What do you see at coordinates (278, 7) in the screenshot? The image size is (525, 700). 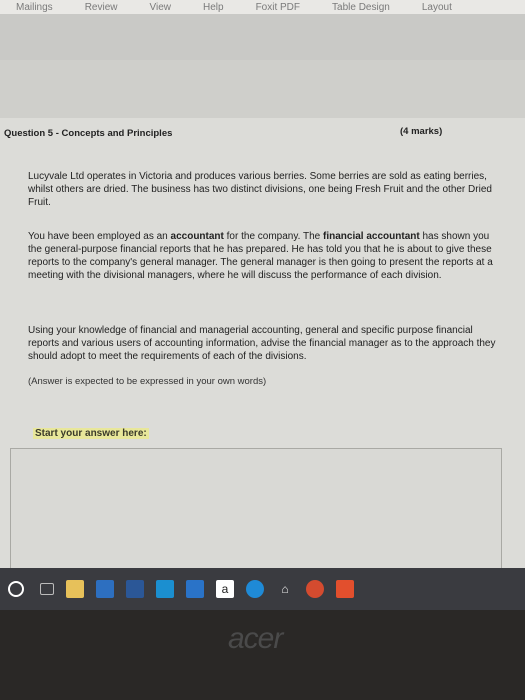 I see `tab-foxit-pdf: Foxit PDF` at bounding box center [278, 7].